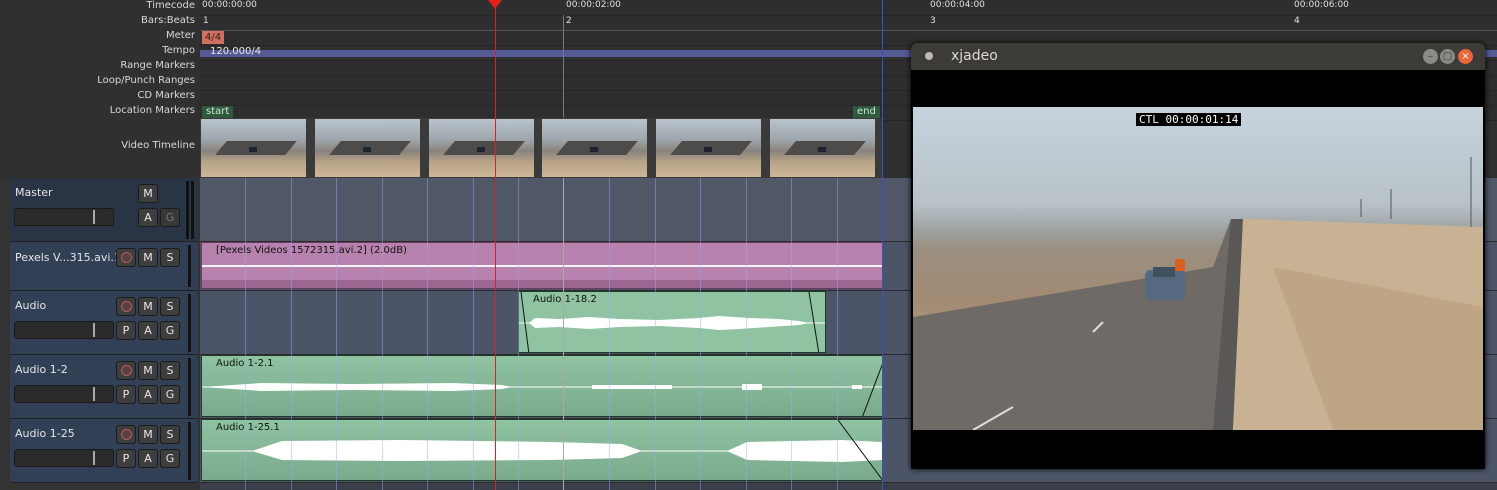 This screenshot has width=1497, height=490. Describe the element at coordinates (1447, 56) in the screenshot. I see `maximize-icon: □` at that location.